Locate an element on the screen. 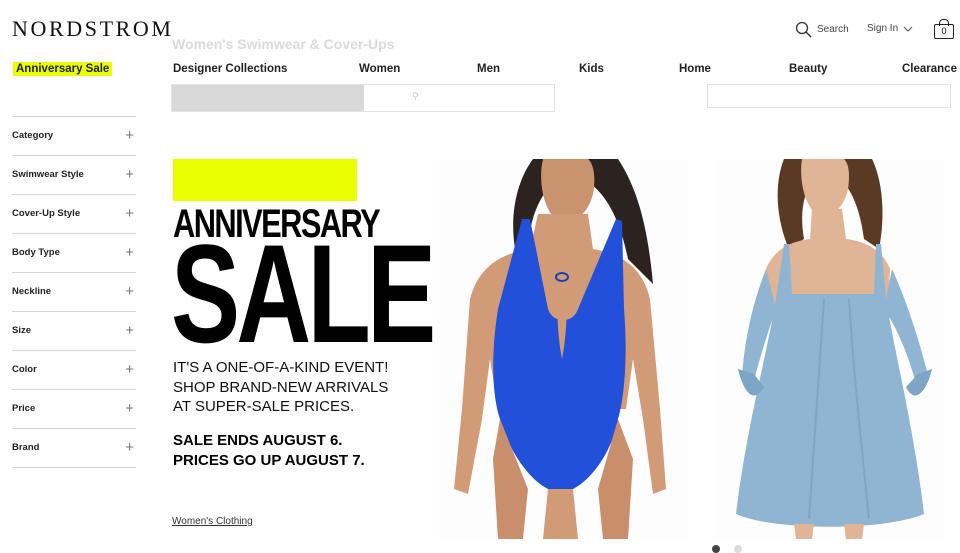 This screenshot has height=553, width=960. search-icon is located at coordinates (803, 29).